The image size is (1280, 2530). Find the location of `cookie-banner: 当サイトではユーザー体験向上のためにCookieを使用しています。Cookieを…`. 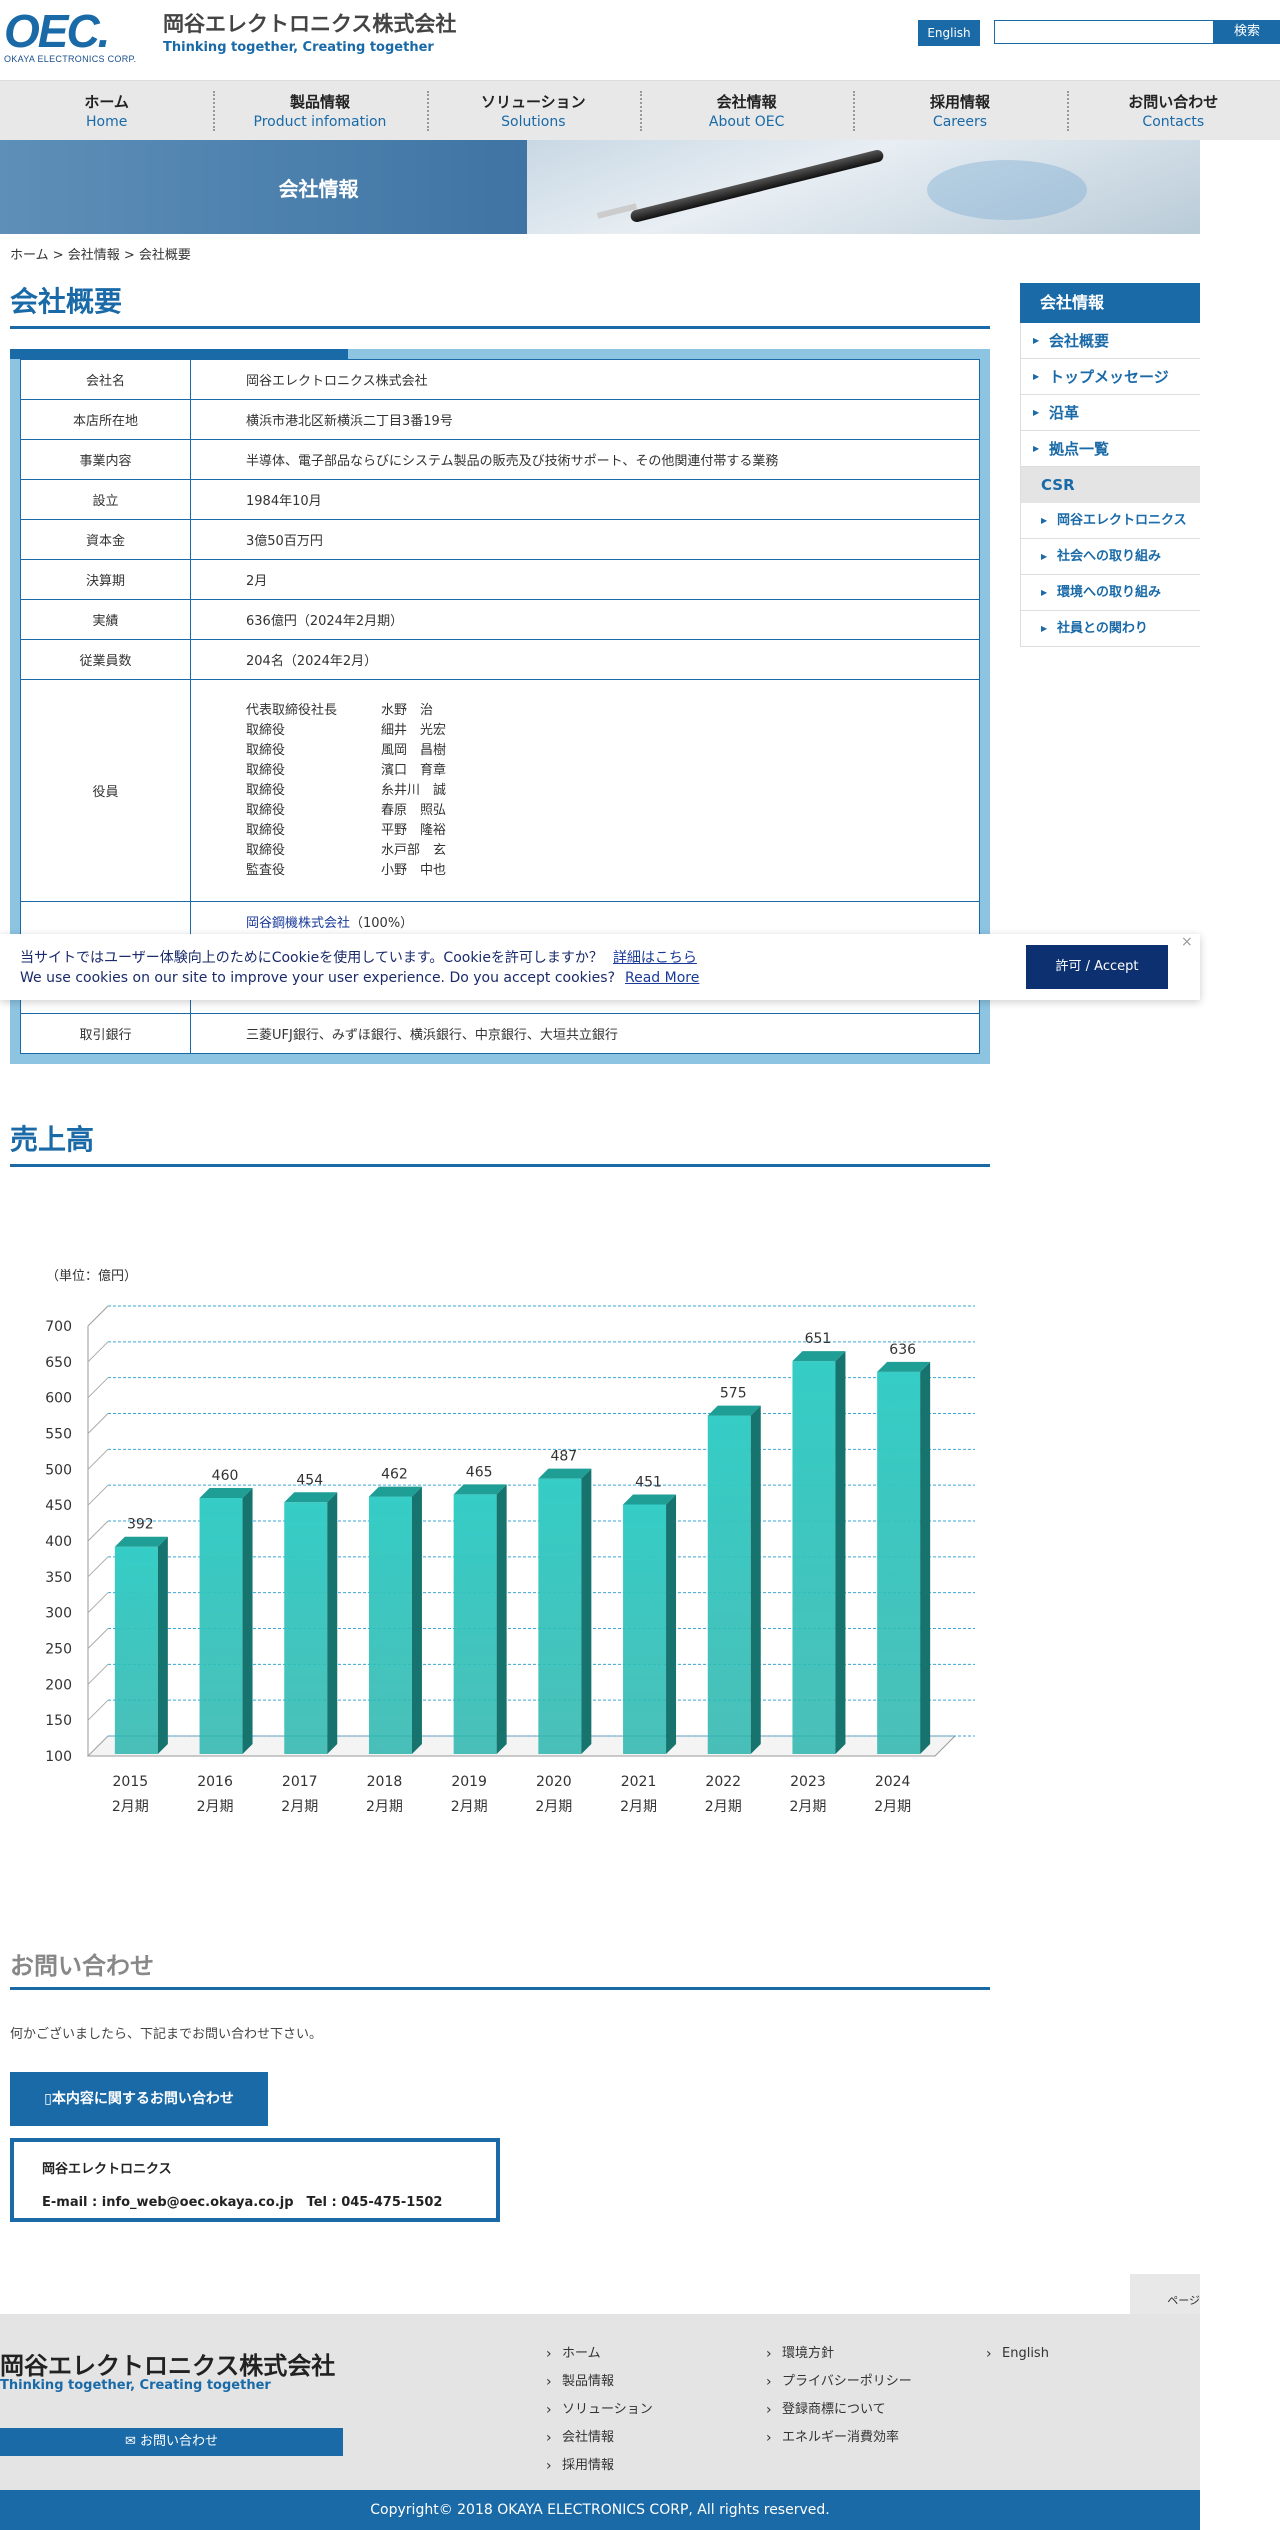

cookie-banner: 当サイトではユーザー体験向上のためにCookieを使用しています。Cookieを… is located at coordinates (600, 967).